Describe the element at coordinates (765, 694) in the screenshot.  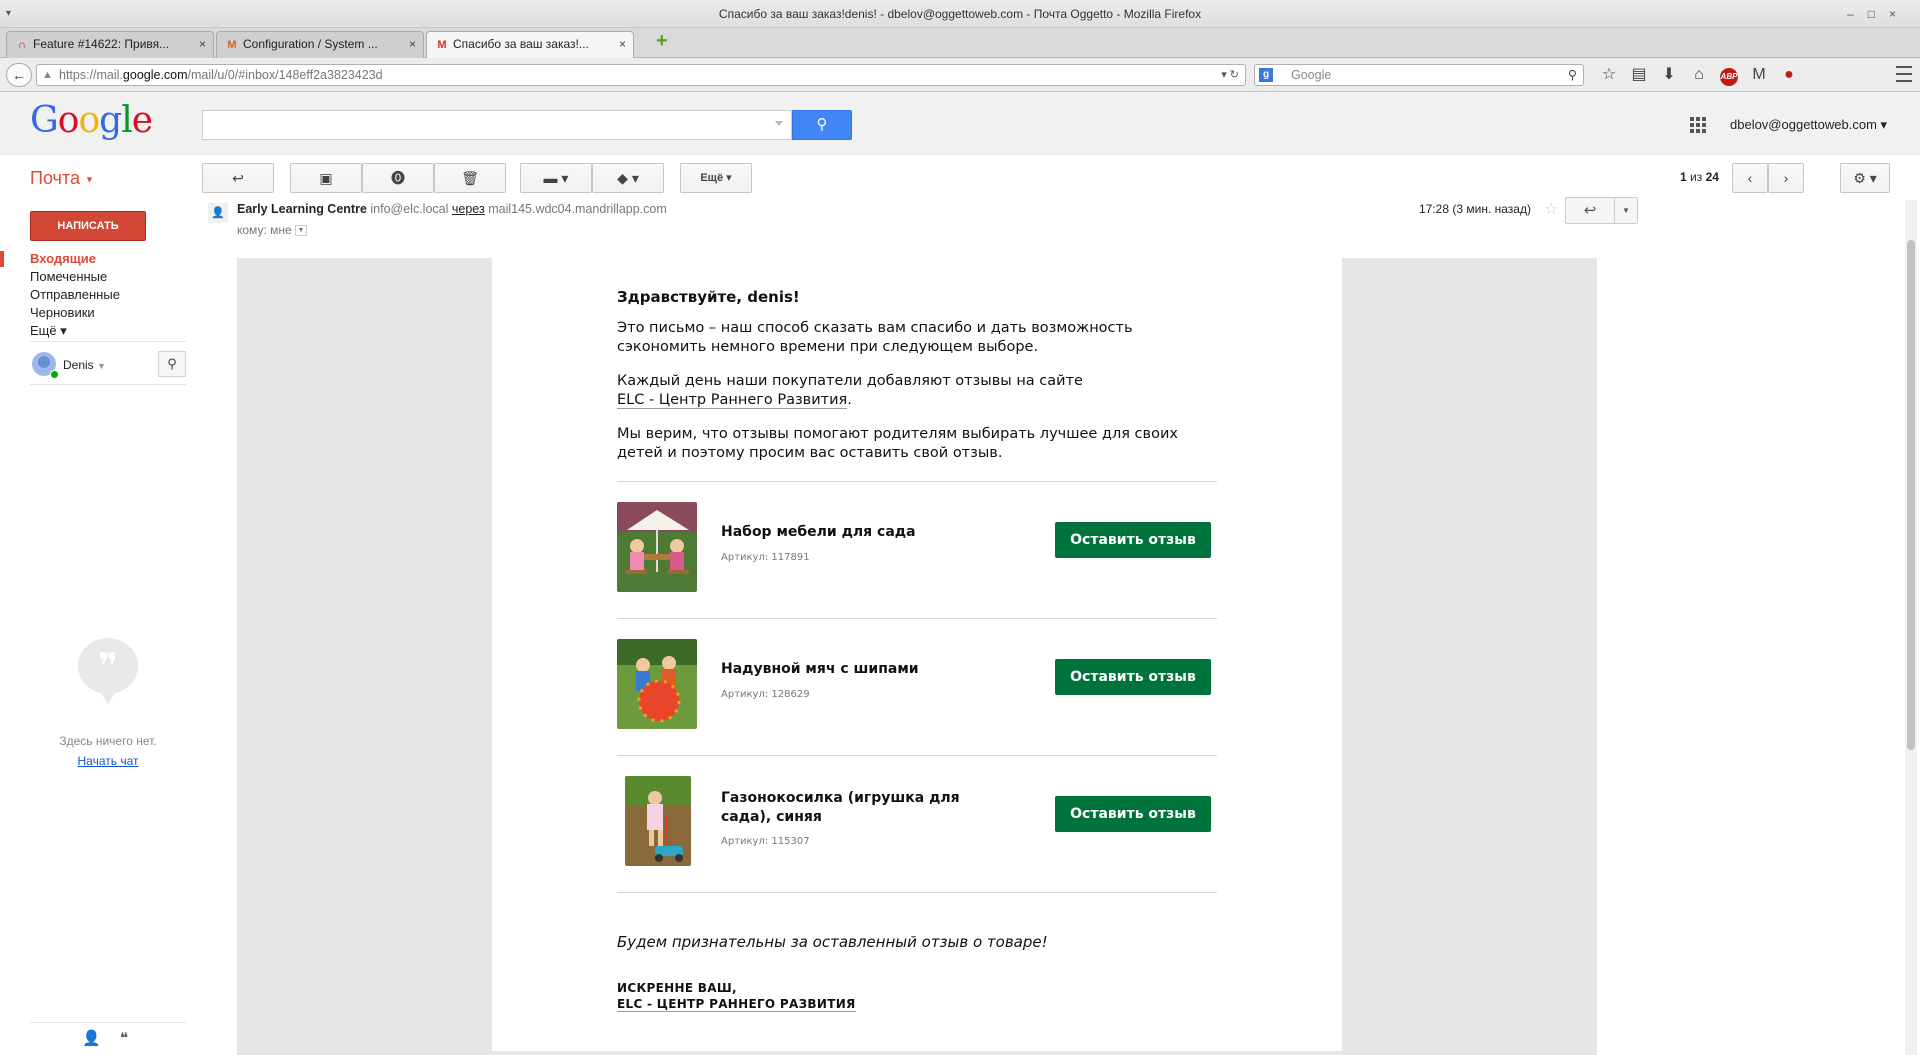
I see `product-sku: Артикул: 128629` at that location.